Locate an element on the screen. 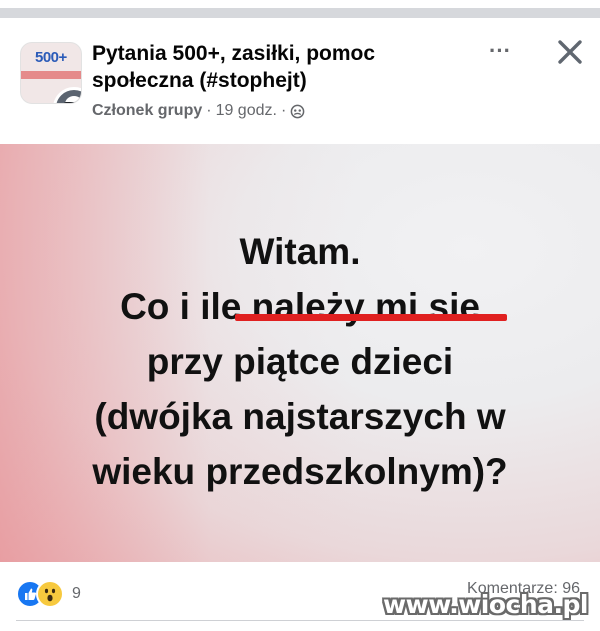  reactions-summary: 9 is located at coordinates (48, 594).